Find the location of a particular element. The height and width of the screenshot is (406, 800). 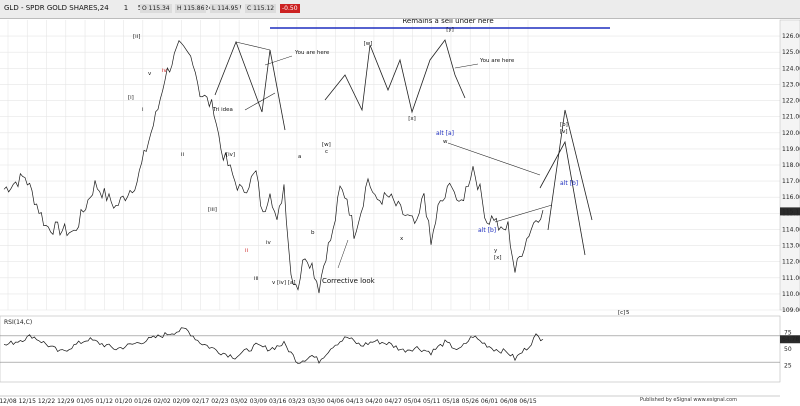

y-tick-label: 113.00 is located at coordinates (791, 246).